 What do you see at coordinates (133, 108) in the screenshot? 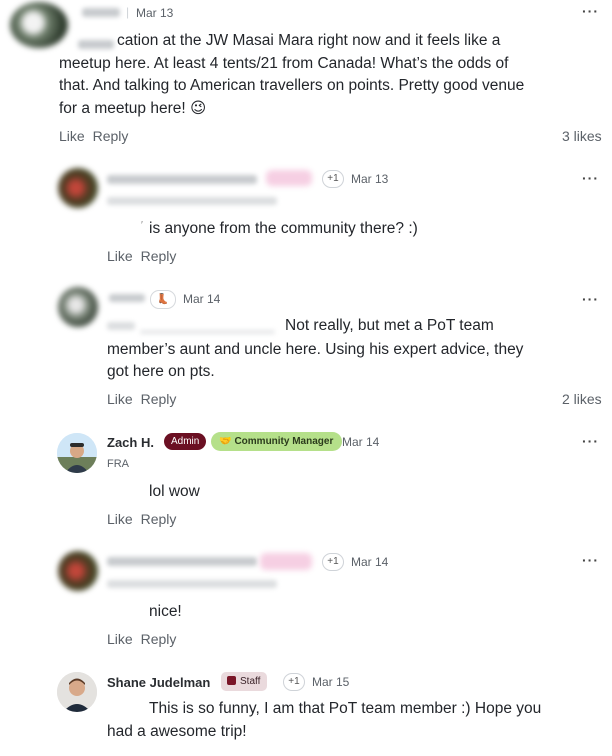
I see `comment-text-line: for a meetup here! 😉` at bounding box center [133, 108].